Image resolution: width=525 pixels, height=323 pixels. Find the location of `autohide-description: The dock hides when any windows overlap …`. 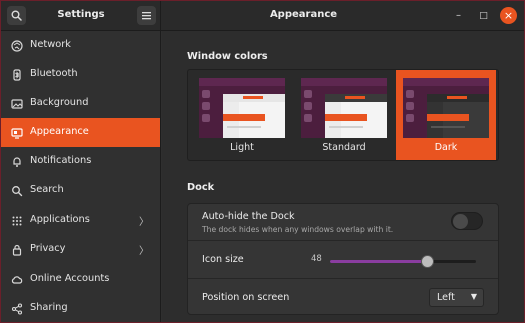

autohide-description: The dock hides when any windows overlap … is located at coordinates (298, 229).